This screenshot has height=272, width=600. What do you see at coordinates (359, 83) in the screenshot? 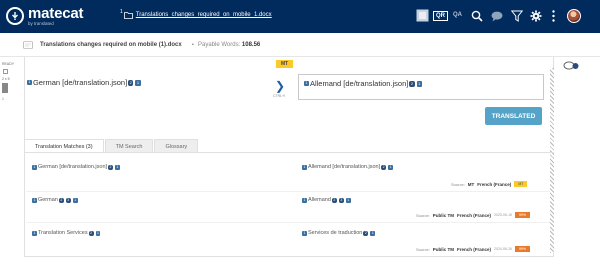
I see `target-text: Allemand [de/translation.json]` at bounding box center [359, 83].